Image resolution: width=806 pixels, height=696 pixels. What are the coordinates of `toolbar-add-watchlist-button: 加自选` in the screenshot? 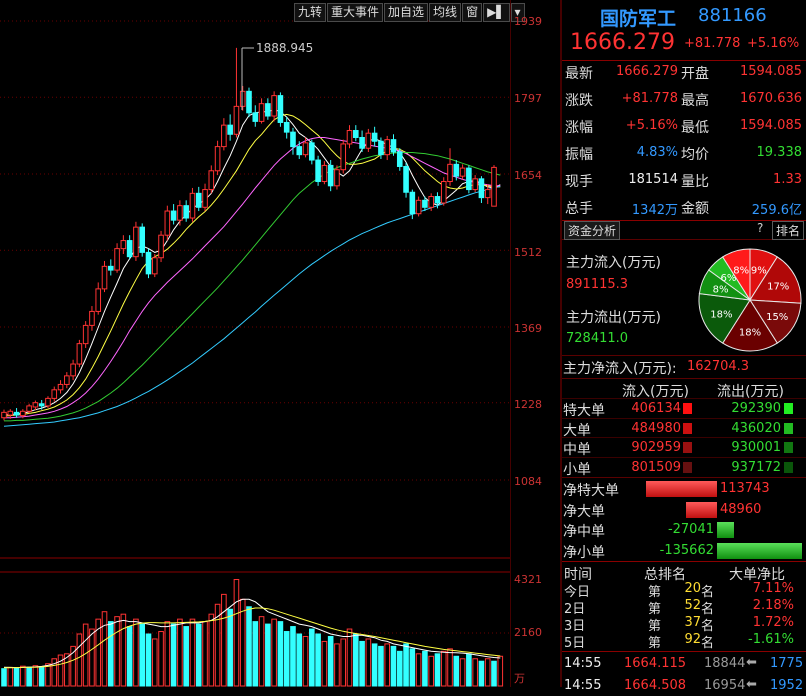 It's located at (406, 12).